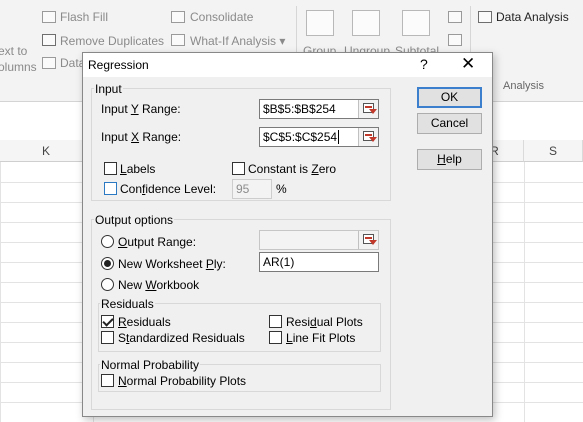 Image resolution: width=583 pixels, height=422 pixels. Describe the element at coordinates (449, 97) in the screenshot. I see `ok-button: OK` at that location.